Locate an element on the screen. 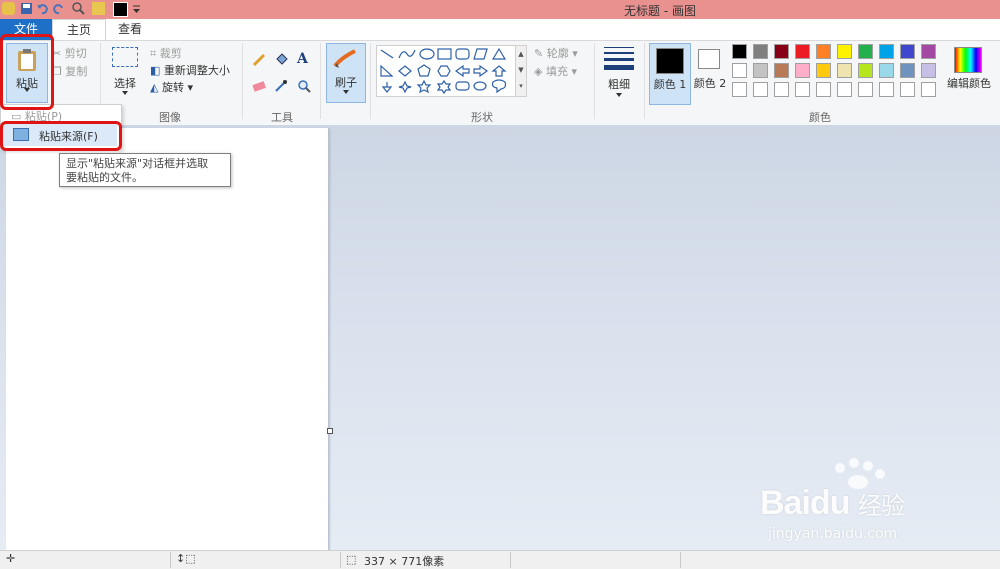 This screenshot has width=1000, height=569. size-dropdown-arrow-icon is located at coordinates (619, 95).